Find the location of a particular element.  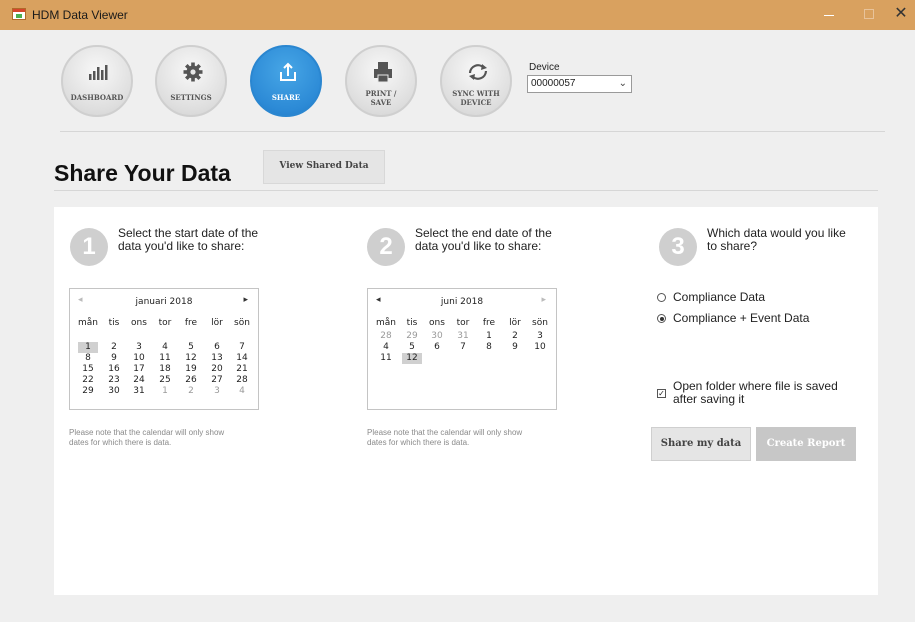

calendar-day: 24 is located at coordinates (139, 380).